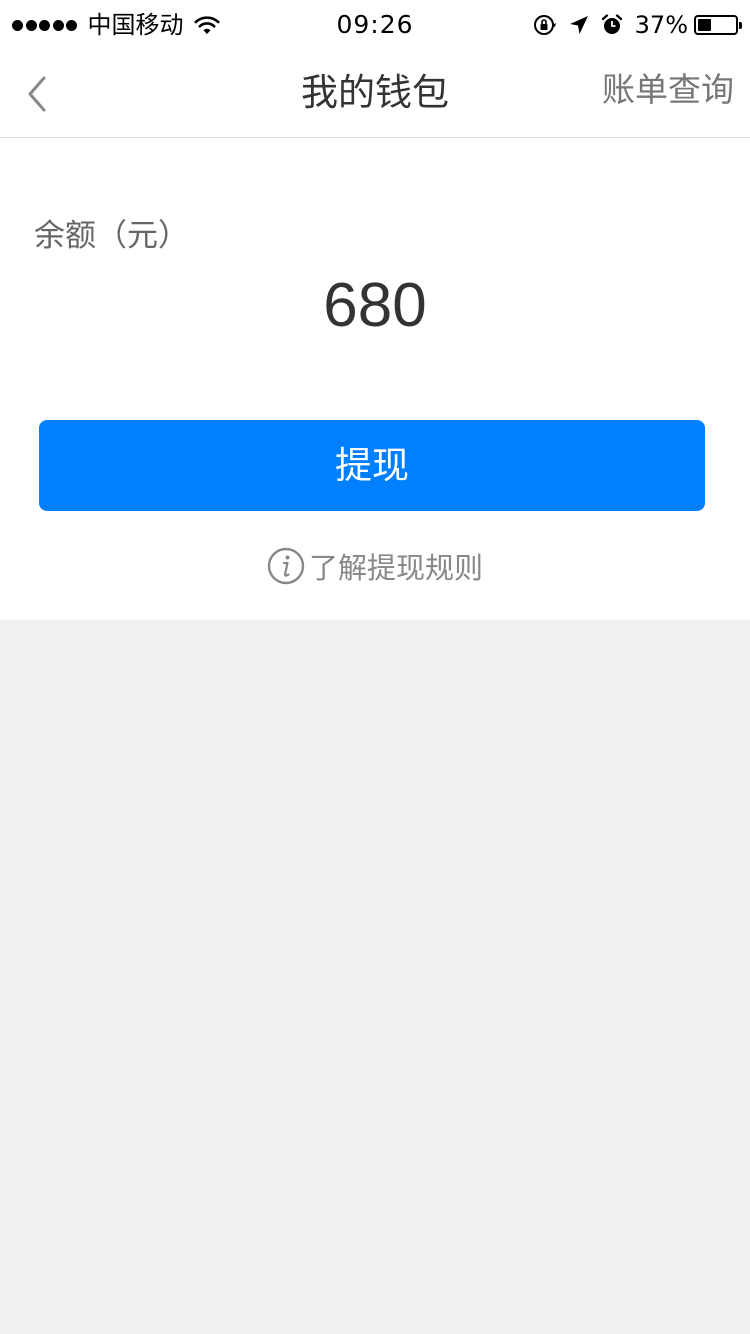  I want to click on withdraw-rules-label: 了解提现规则, so click(395, 568).